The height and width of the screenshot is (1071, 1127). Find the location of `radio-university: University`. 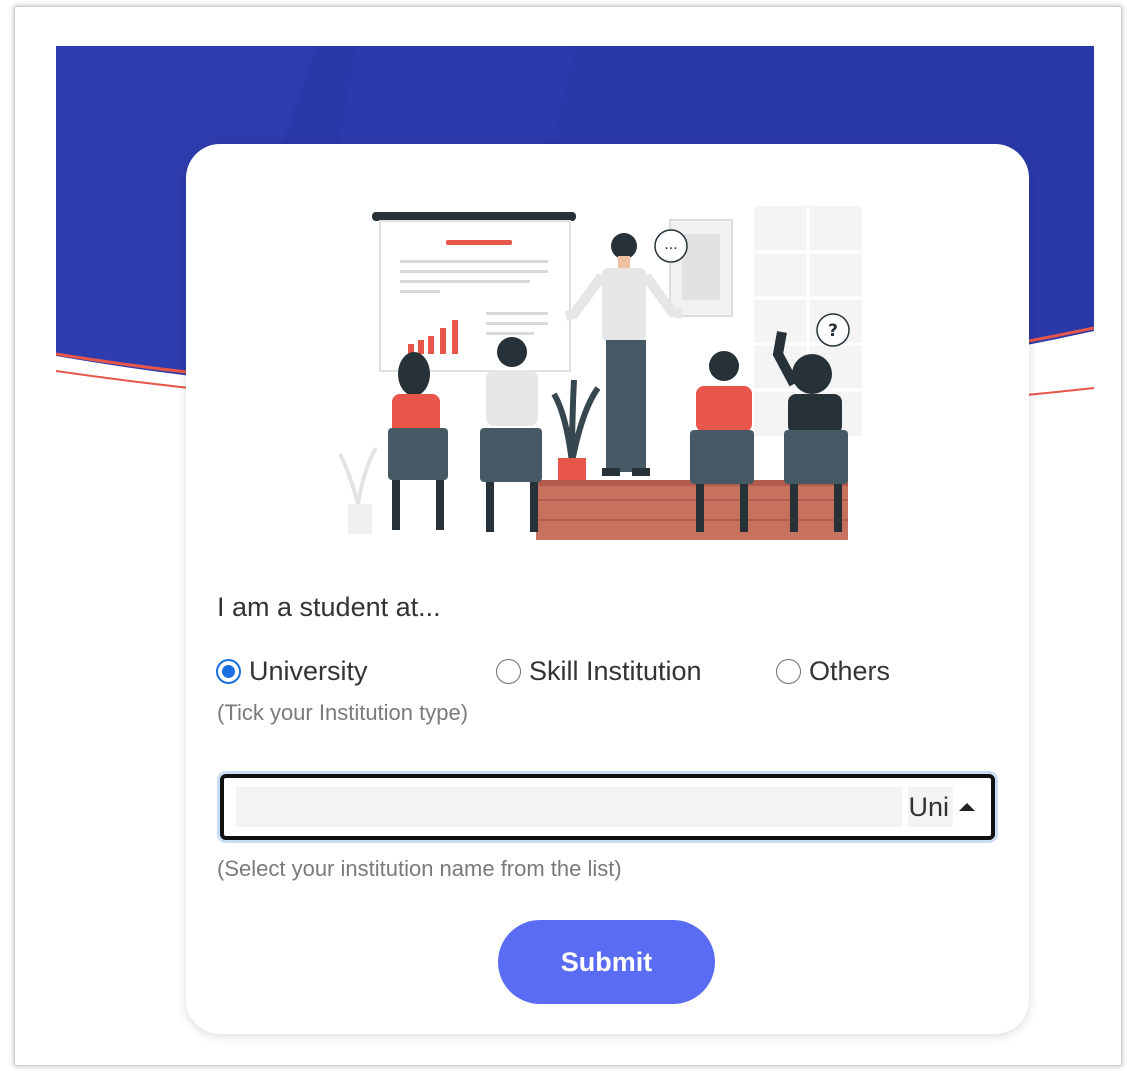

radio-university: University is located at coordinates (292, 671).